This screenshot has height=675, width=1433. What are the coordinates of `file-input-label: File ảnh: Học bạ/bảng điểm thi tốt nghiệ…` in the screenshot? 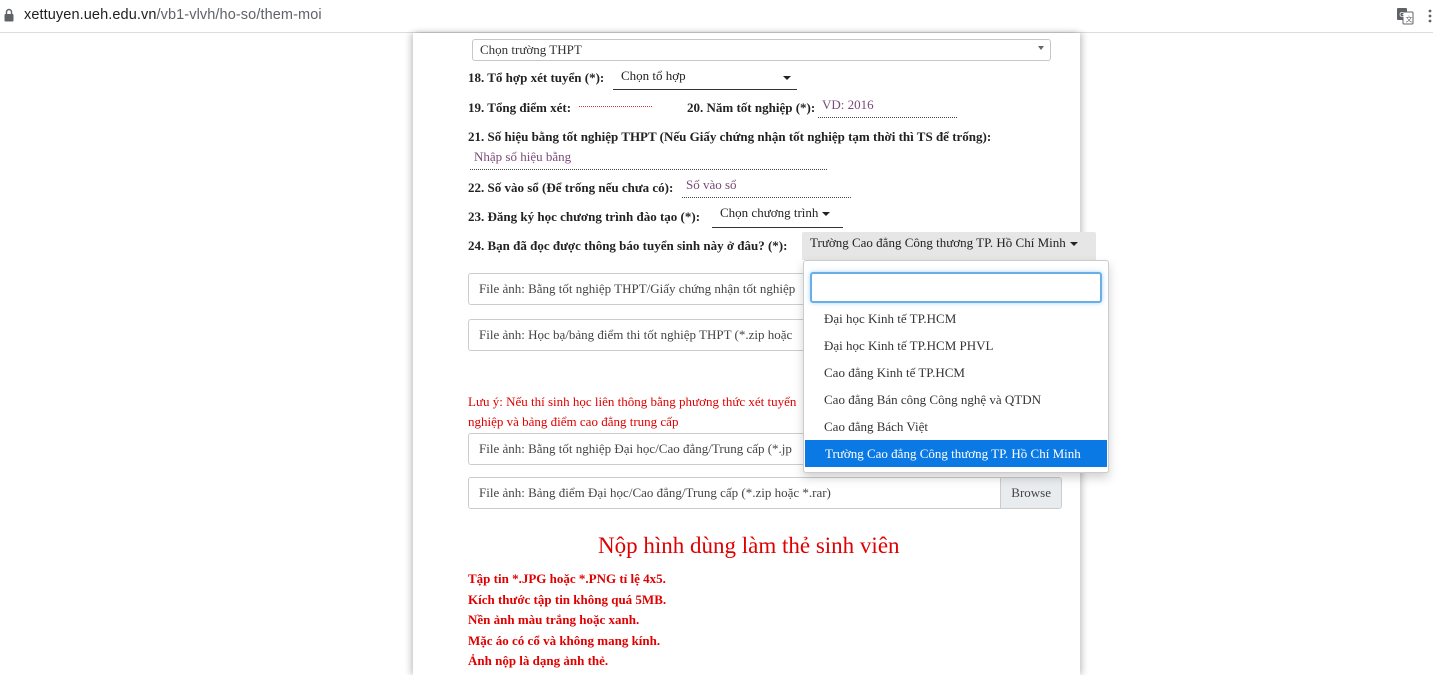 It's located at (636, 334).